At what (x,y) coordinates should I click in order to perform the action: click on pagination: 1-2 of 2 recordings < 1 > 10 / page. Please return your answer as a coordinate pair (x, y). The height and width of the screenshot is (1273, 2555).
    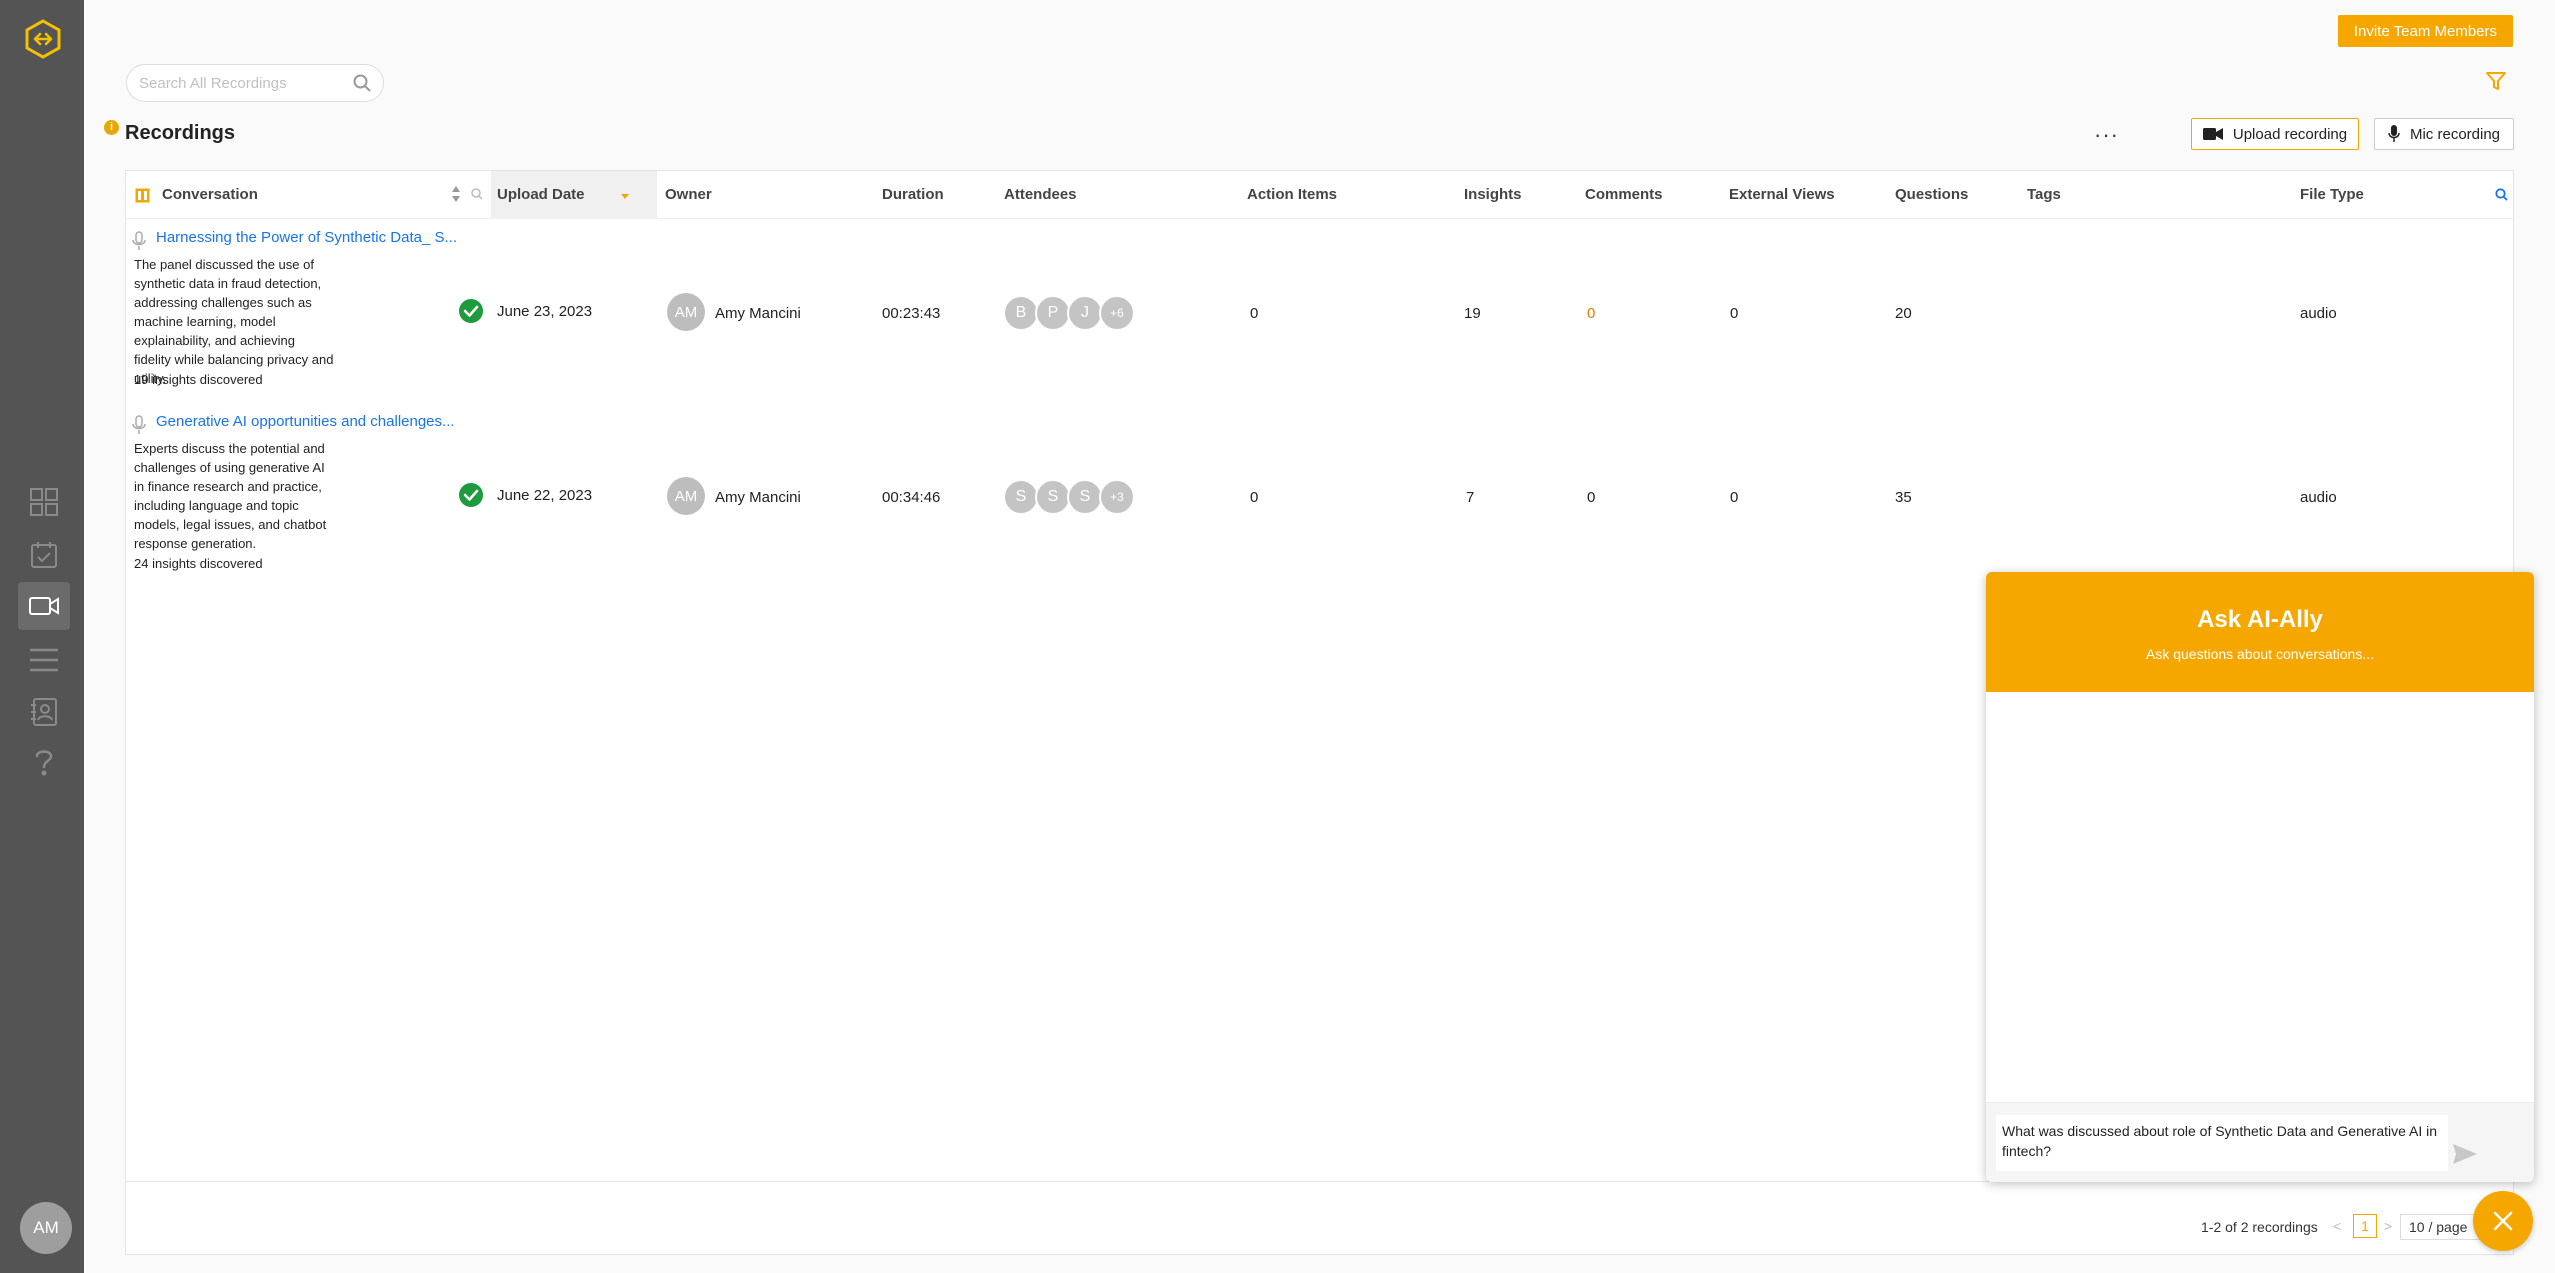
    Looking at the image, I should click on (1319, 1218).